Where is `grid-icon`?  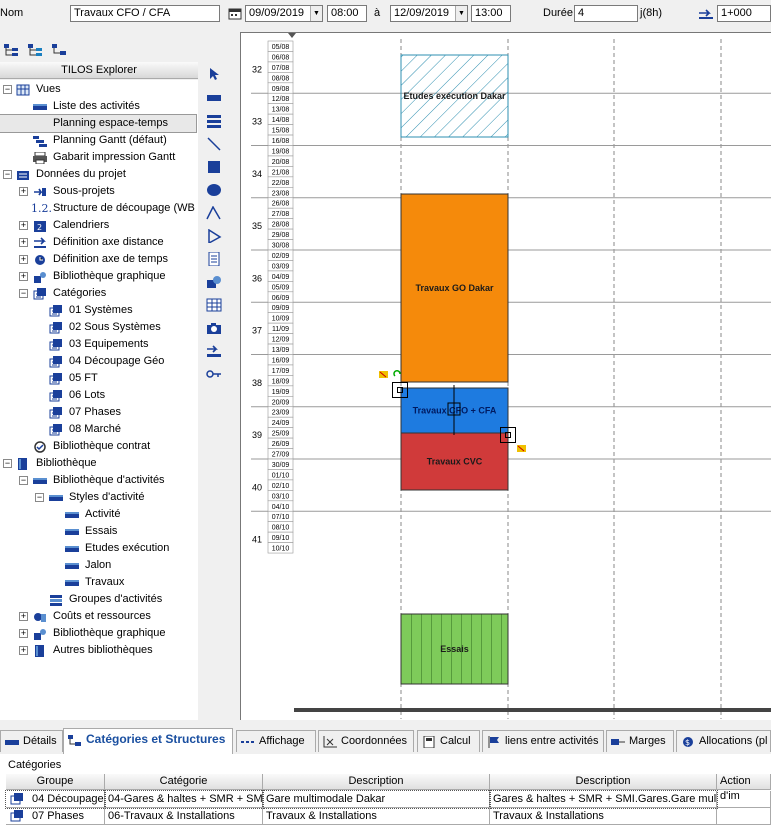 grid-icon is located at coordinates (214, 305).